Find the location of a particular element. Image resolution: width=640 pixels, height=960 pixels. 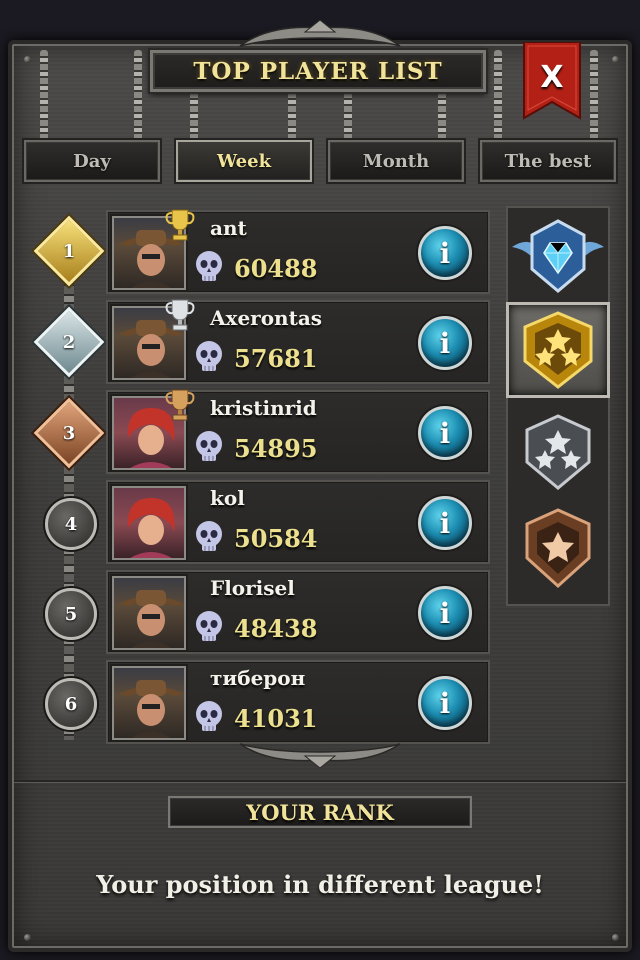

rank-badge: 5 is located at coordinates (71, 614).